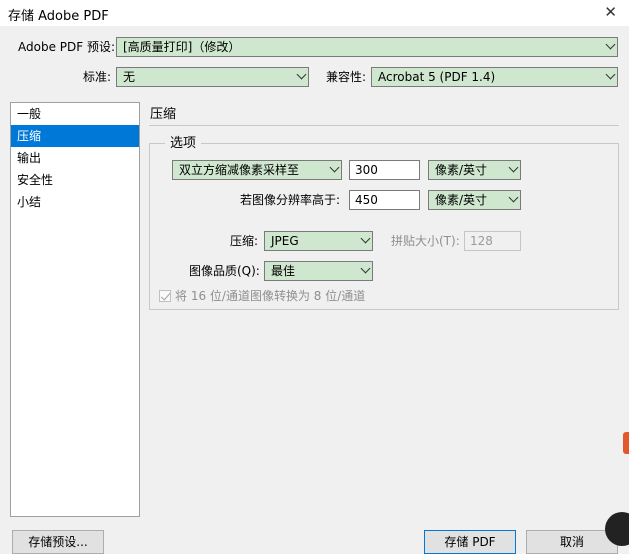  Describe the element at coordinates (67, 47) in the screenshot. I see `preset-label: Adobe PDF 预设:` at that location.